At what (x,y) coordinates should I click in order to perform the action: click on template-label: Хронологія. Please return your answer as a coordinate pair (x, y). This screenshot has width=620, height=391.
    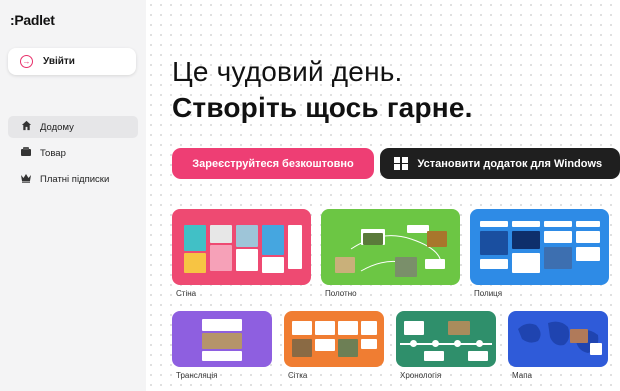
    Looking at the image, I should click on (421, 375).